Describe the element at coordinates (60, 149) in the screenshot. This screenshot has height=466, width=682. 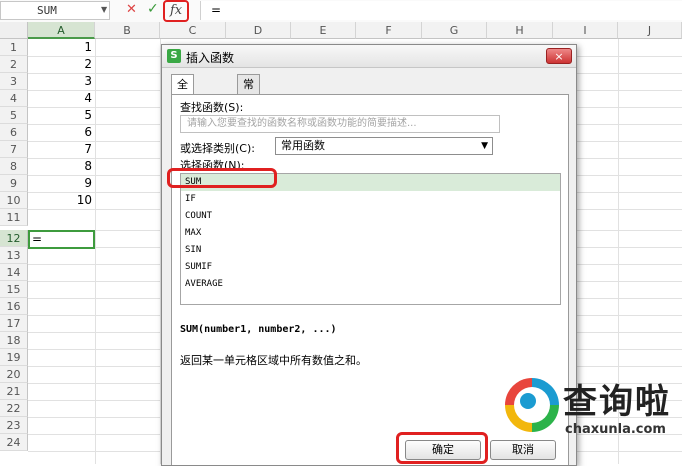
I see `cell-a7: 7` at that location.